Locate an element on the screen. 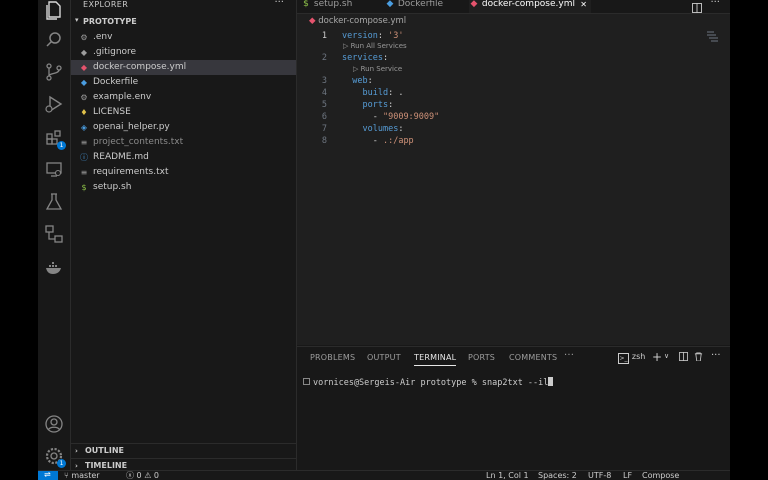  file-item: $ setup.sh is located at coordinates (183, 187).